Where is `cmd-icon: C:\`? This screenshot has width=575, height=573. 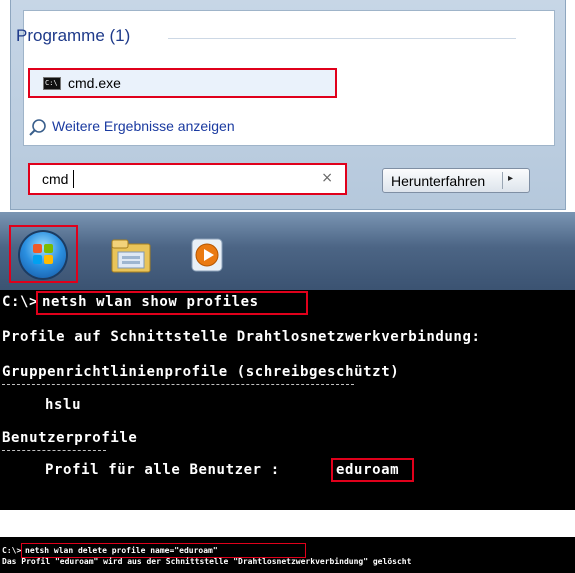 cmd-icon: C:\ is located at coordinates (52, 83).